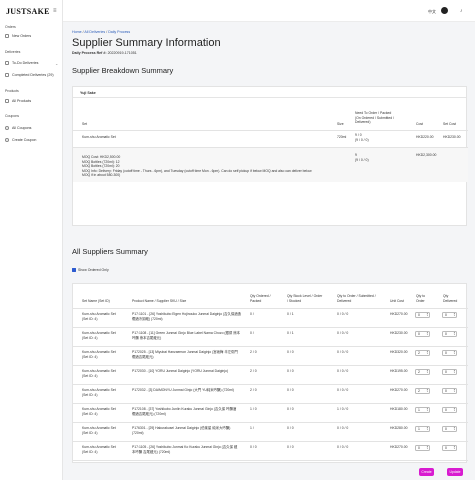 The height and width of the screenshot is (480, 475). I want to click on sidebar-item-todo-deliveries: To-Do Deliveries ⌄, so click(31, 63).